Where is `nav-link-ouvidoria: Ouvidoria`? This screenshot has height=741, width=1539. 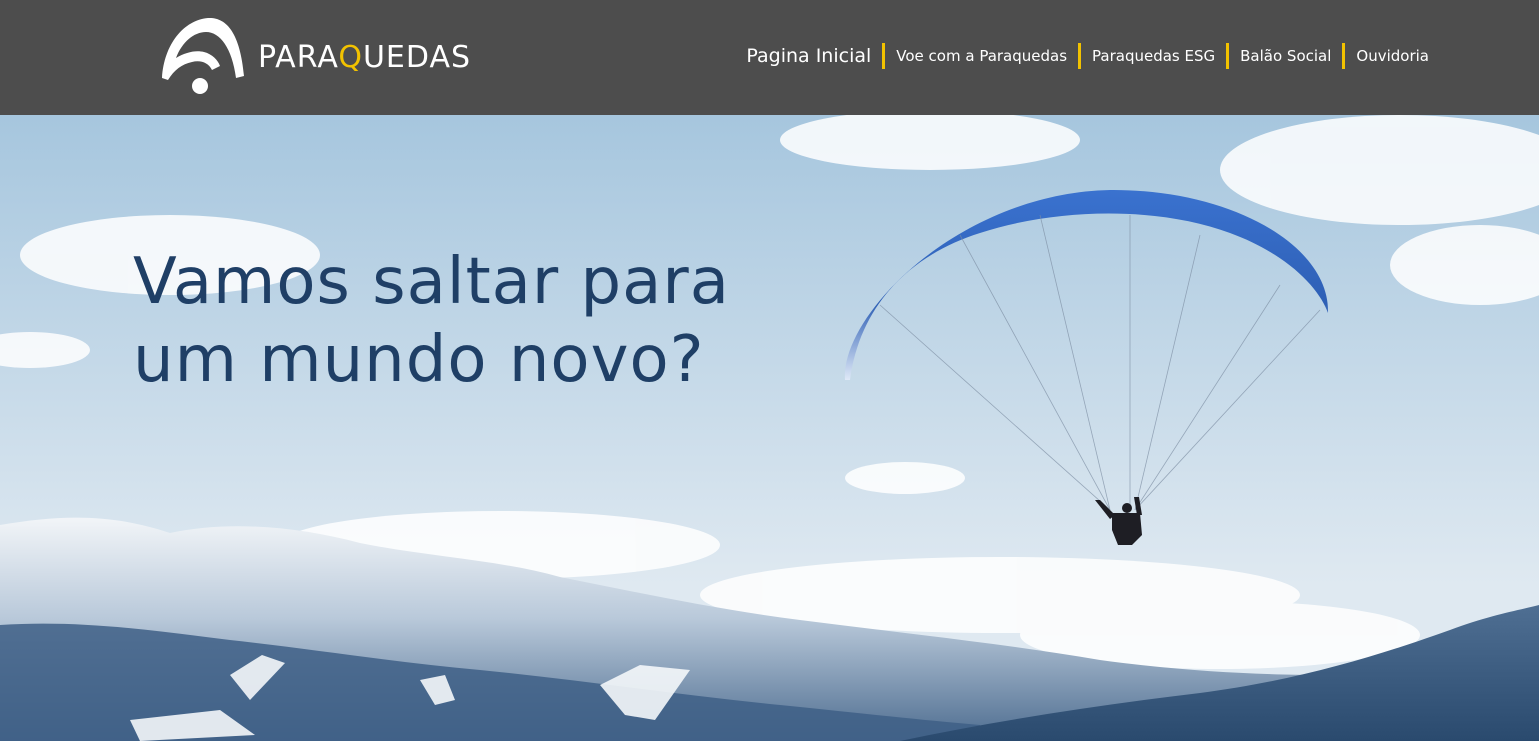
nav-link-ouvidoria: Ouvidoria is located at coordinates (1392, 56).